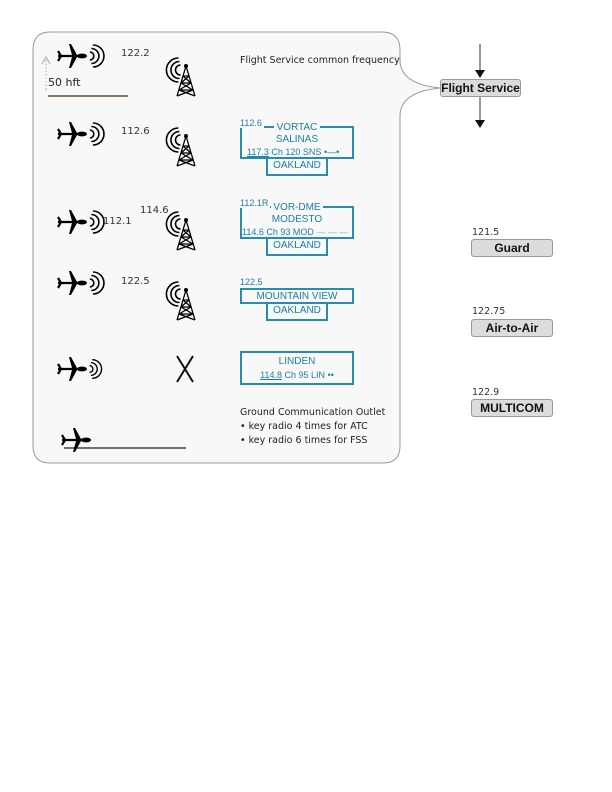 The image size is (612, 792). Describe the element at coordinates (297, 207) in the screenshot. I see `navaid-type: VOR-DME` at that location.